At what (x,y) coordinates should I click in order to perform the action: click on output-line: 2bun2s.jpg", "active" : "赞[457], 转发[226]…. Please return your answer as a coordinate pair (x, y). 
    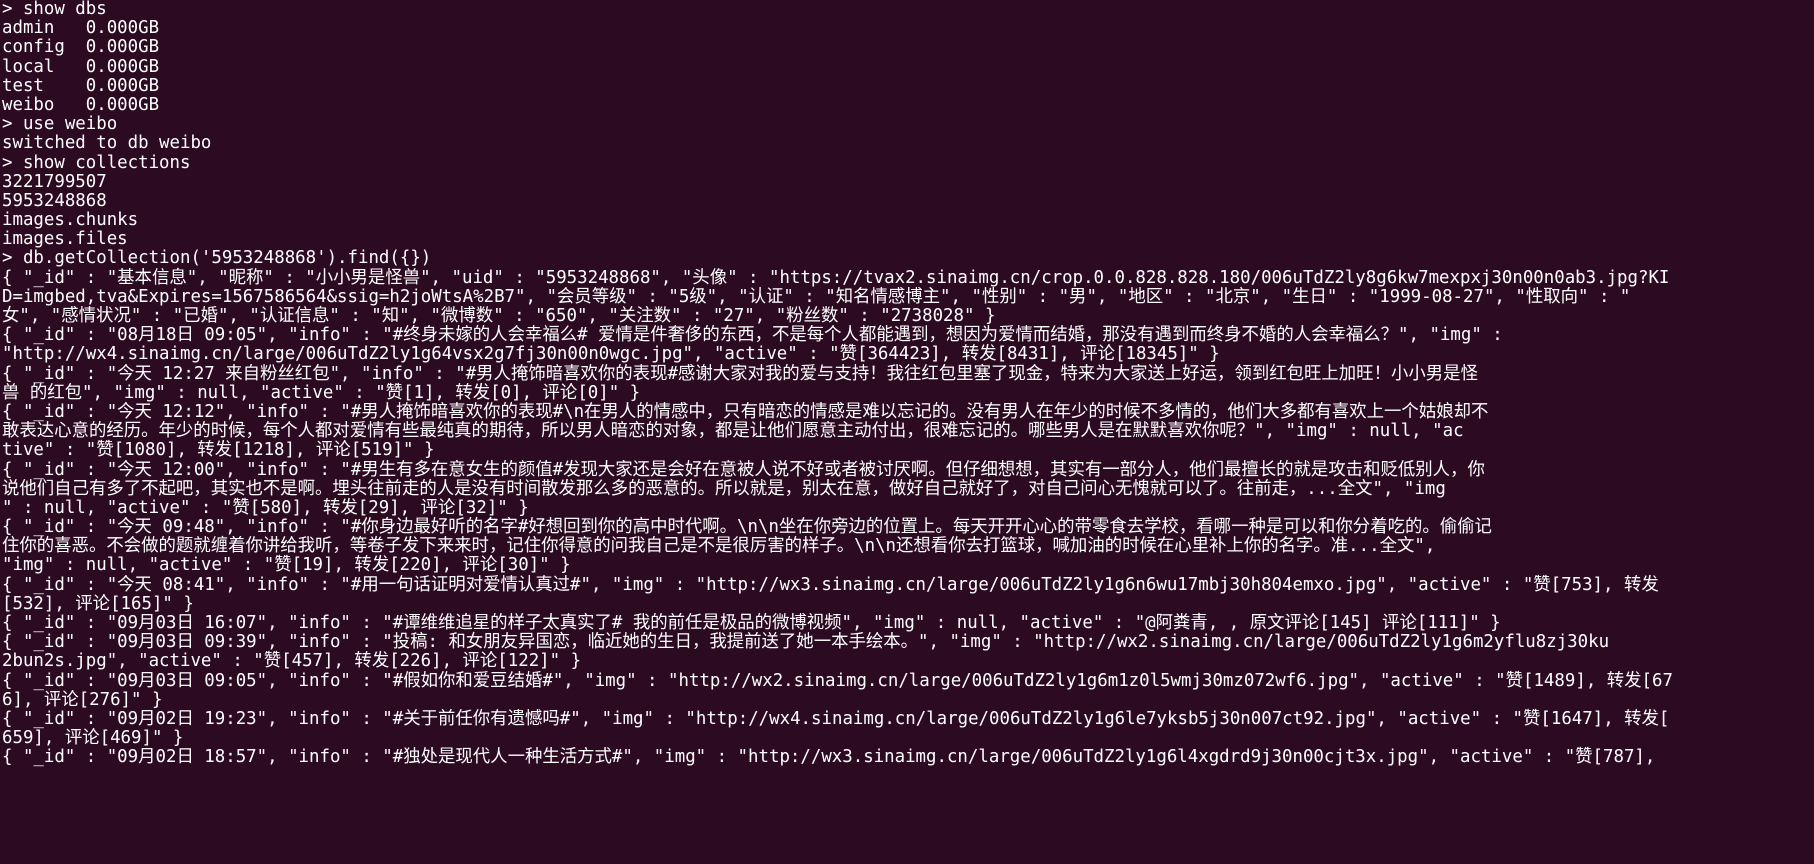
    Looking at the image, I should click on (292, 661).